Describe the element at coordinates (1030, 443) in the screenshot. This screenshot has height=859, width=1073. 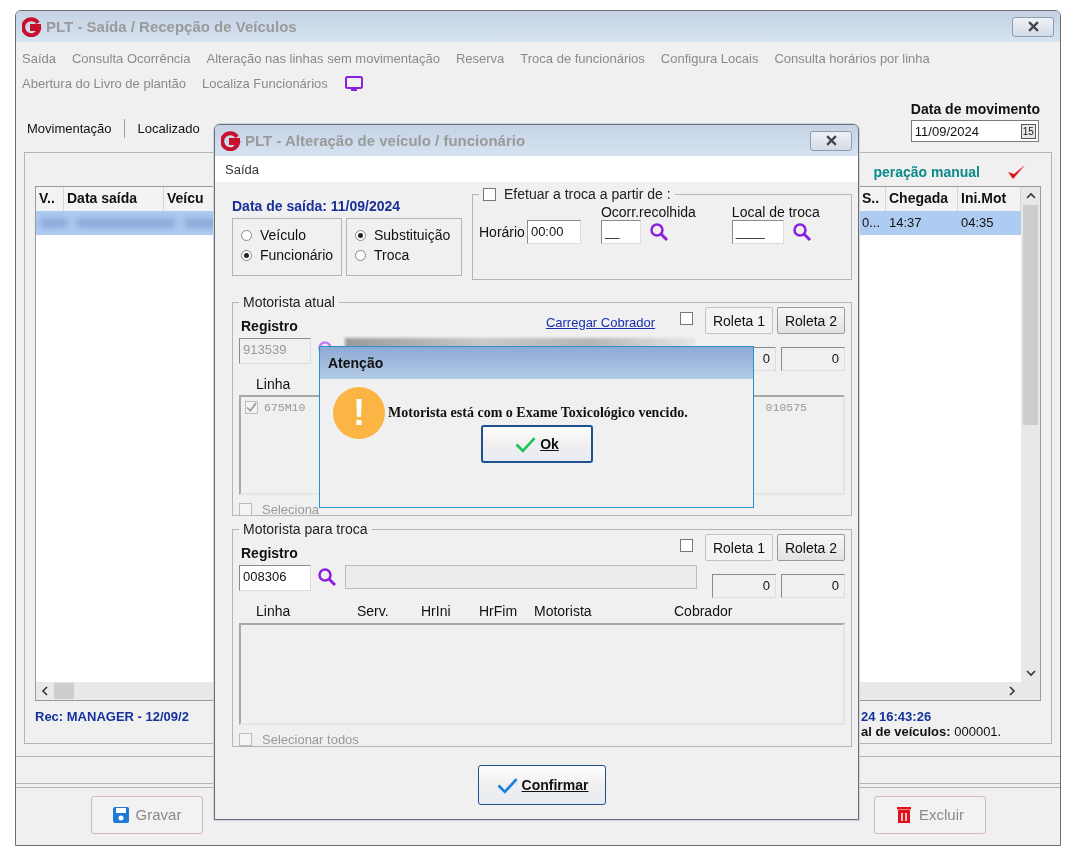
I see `vertical-scrollbar` at that location.